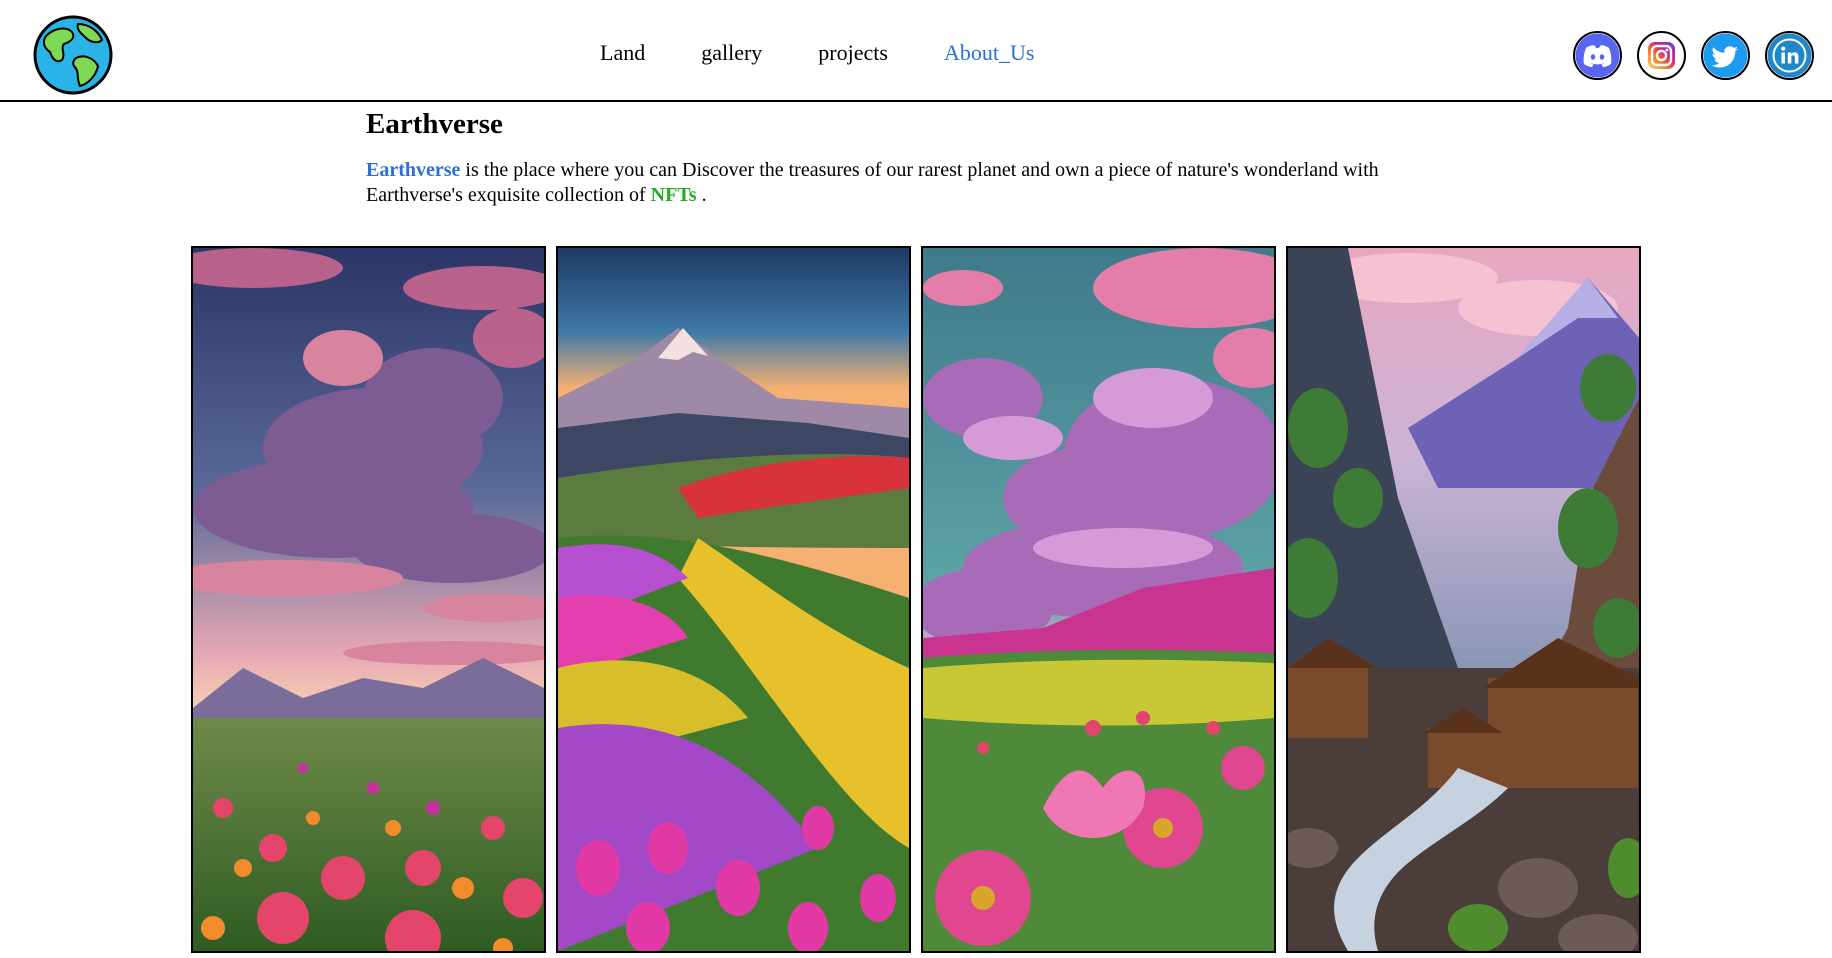 This screenshot has height=958, width=1832. What do you see at coordinates (434, 124) in the screenshot?
I see `page-title: Earthverse` at bounding box center [434, 124].